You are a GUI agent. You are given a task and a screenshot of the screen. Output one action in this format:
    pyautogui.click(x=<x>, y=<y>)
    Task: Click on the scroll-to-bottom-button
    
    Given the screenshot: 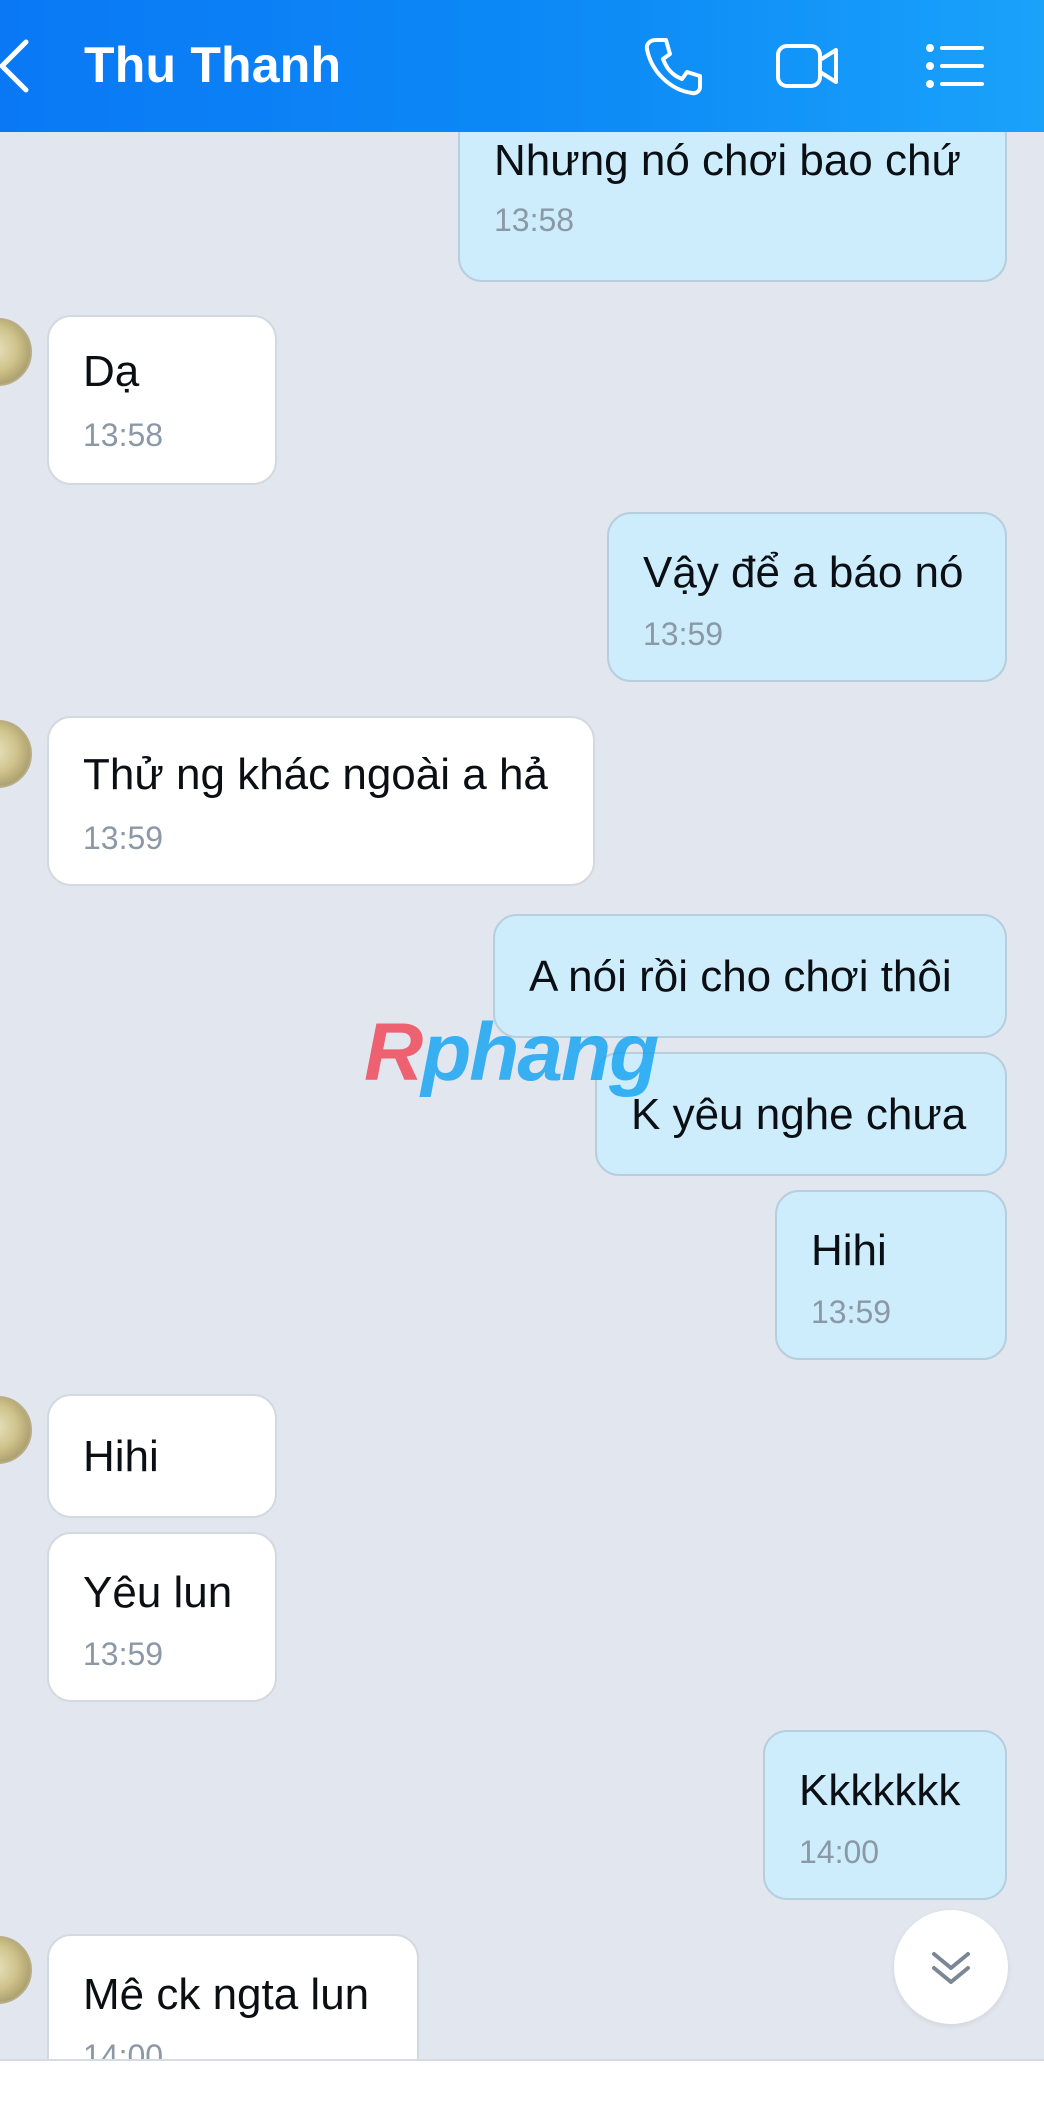 What is the action you would take?
    pyautogui.click(x=951, y=1967)
    